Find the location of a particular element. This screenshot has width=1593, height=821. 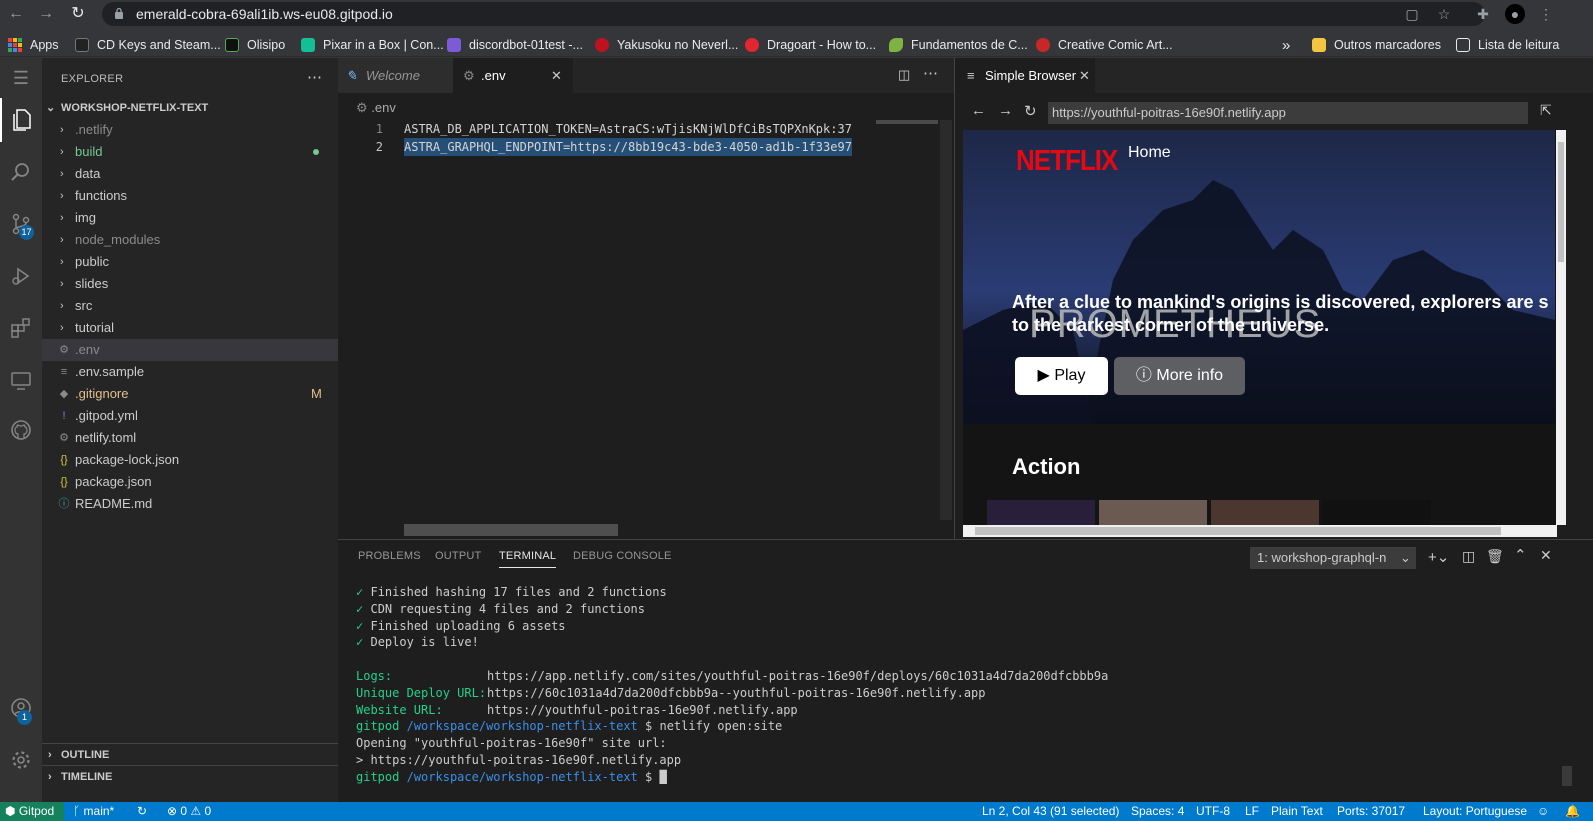

tab-debug-console: DEBUG CONSOLE is located at coordinates (622, 556).